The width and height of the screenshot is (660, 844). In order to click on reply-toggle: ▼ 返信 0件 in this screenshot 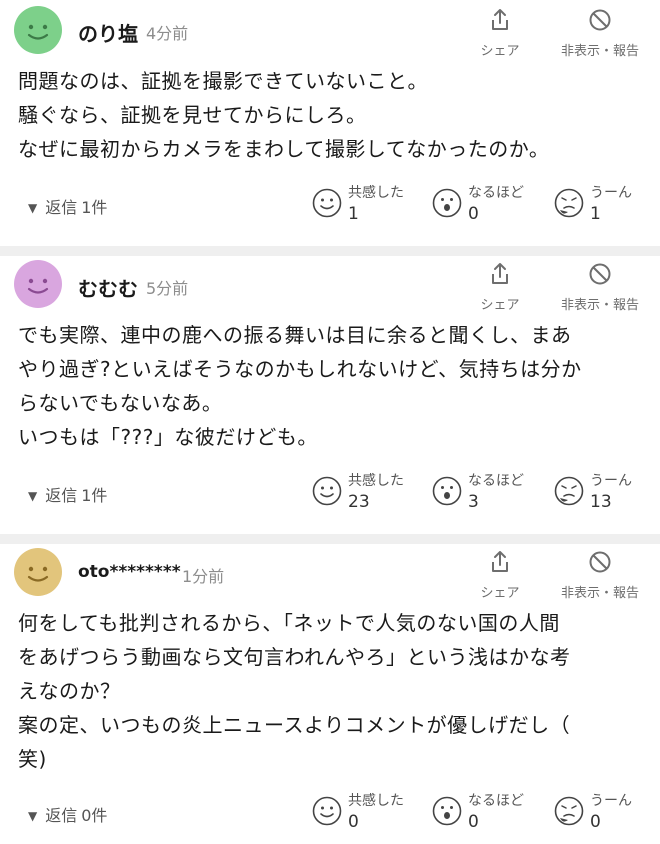, I will do `click(67, 814)`.